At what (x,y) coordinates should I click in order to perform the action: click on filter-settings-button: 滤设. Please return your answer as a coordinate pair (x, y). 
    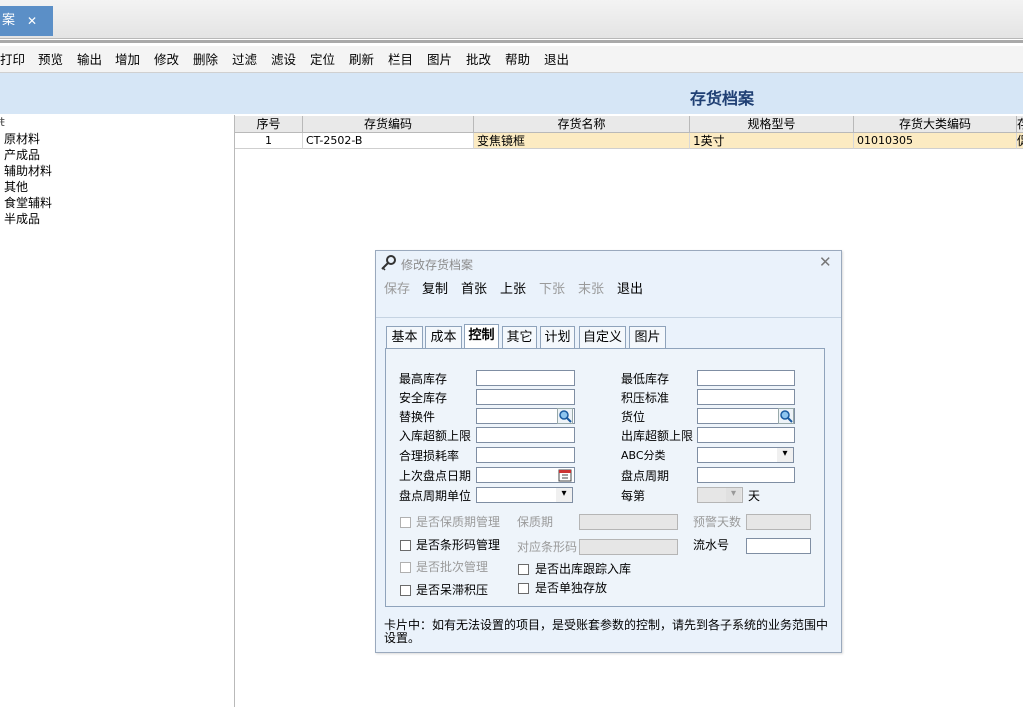
    Looking at the image, I should click on (283, 60).